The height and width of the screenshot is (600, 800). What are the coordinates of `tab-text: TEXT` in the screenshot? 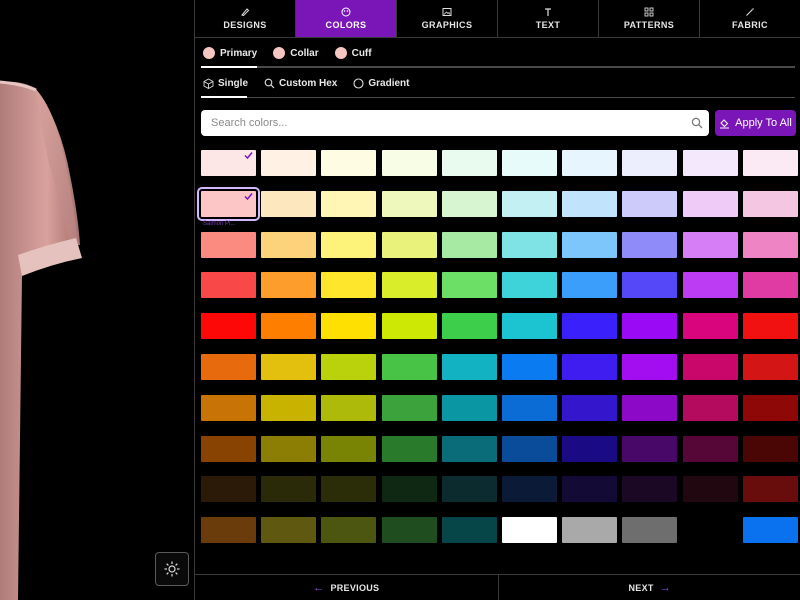 It's located at (548, 18).